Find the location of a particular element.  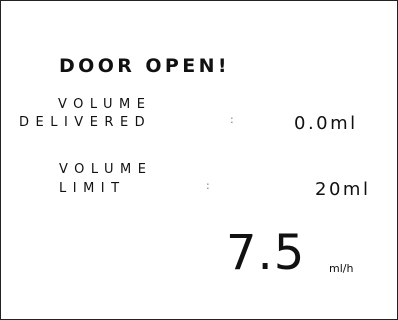

infusion-rate-unit: ml/h is located at coordinates (341, 268).